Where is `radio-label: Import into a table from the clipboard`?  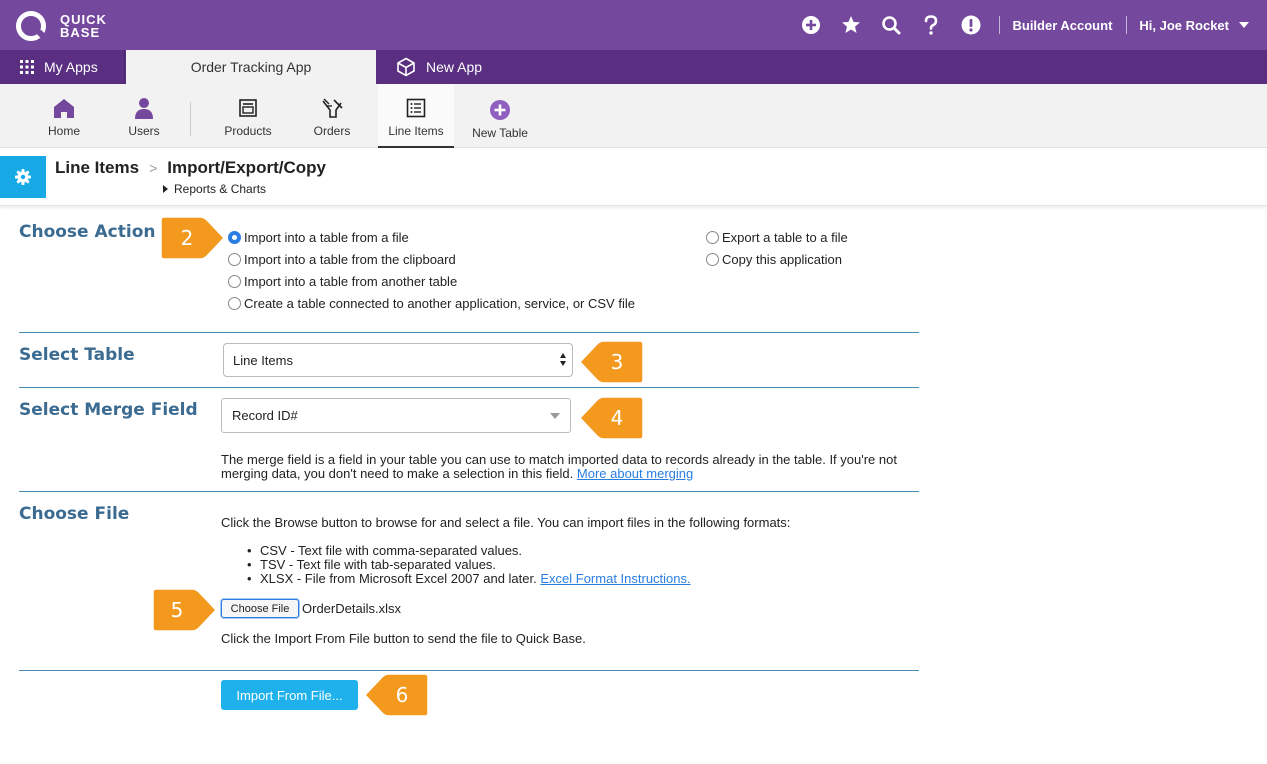 radio-label: Import into a table from the clipboard is located at coordinates (350, 259).